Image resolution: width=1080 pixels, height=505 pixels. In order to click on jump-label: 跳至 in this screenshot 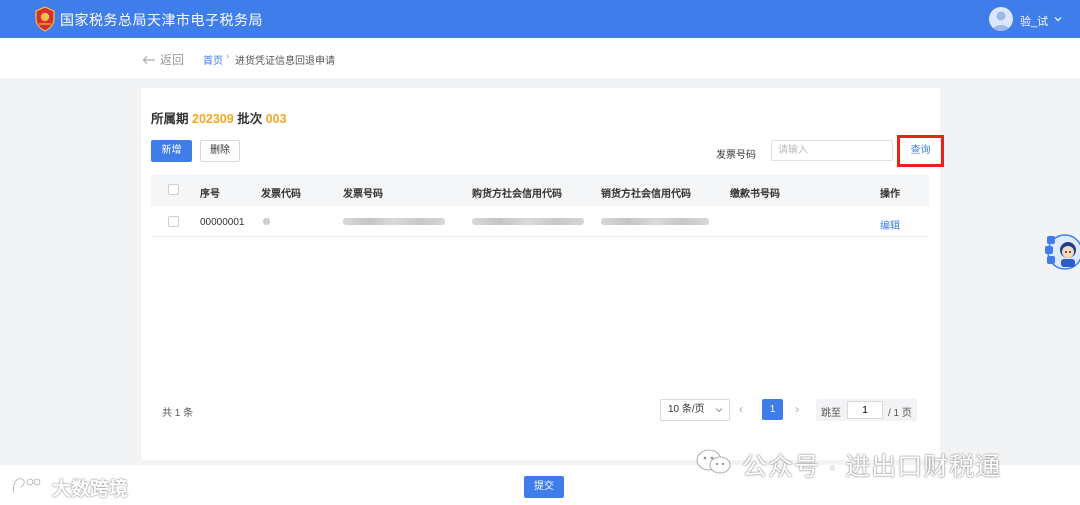, I will do `click(831, 413)`.